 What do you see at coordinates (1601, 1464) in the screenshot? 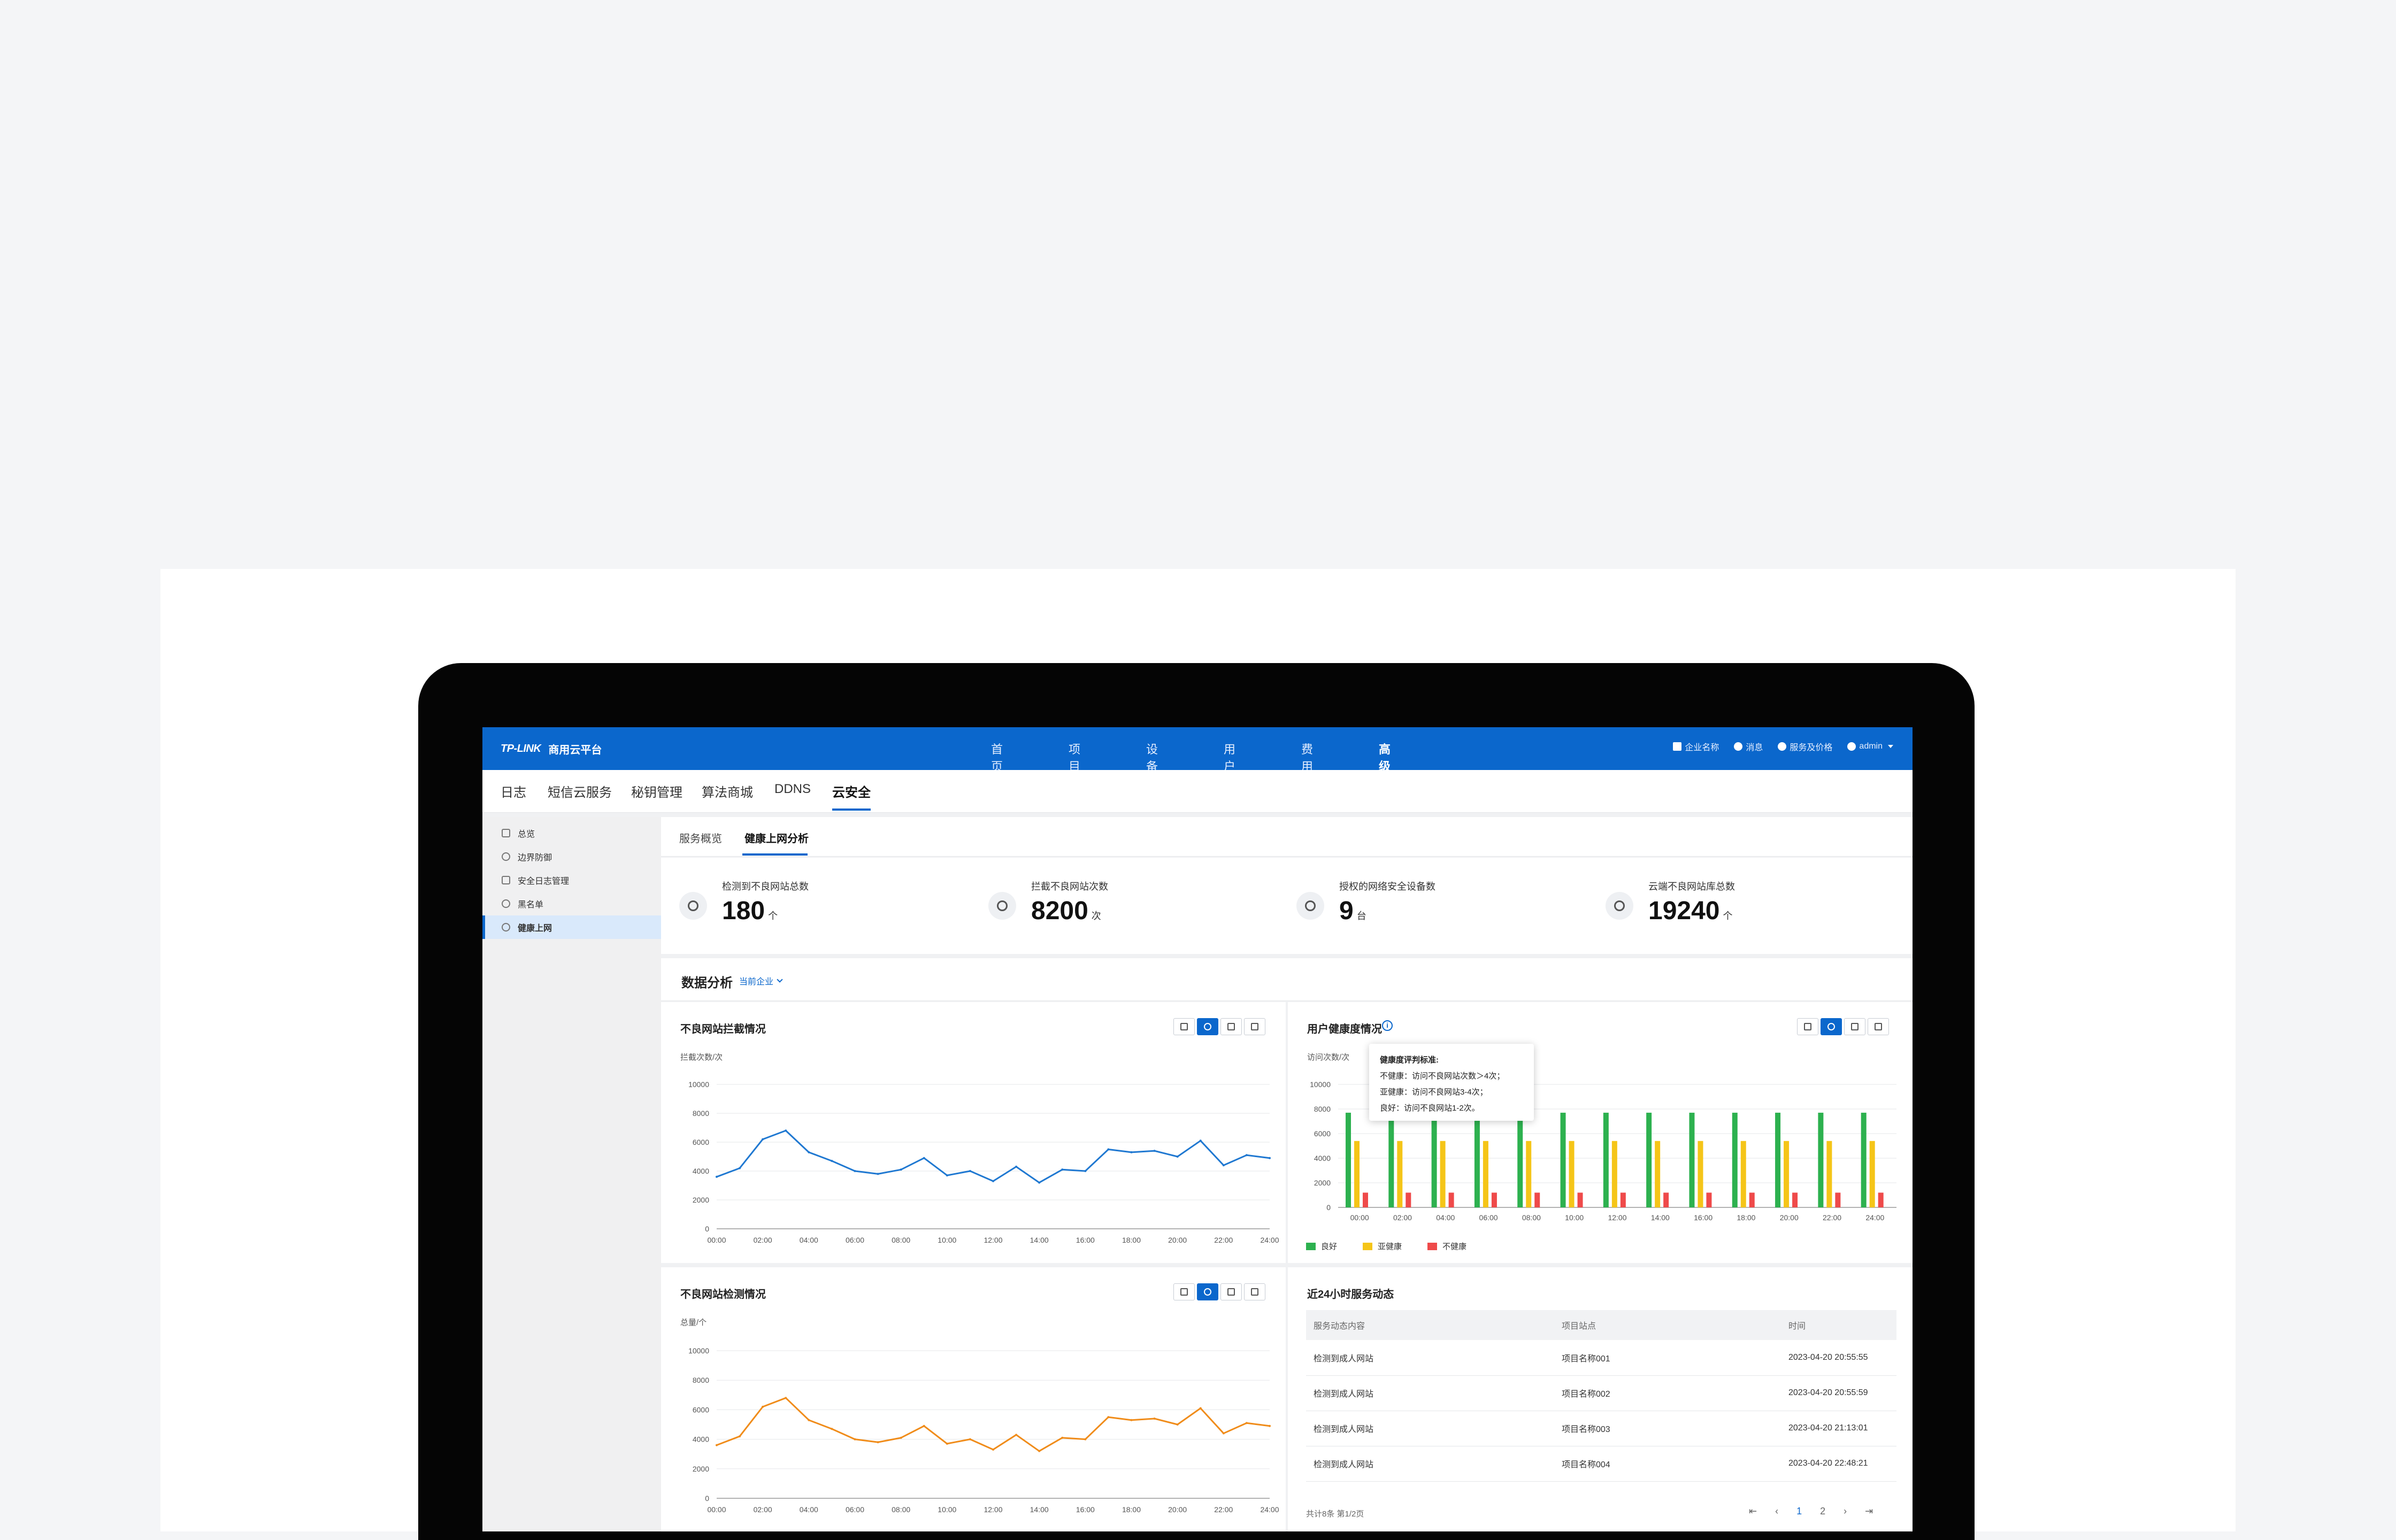
I see `table-row: 检测到成人网站 项目名称004 2023-04-20 22:48:21` at bounding box center [1601, 1464].